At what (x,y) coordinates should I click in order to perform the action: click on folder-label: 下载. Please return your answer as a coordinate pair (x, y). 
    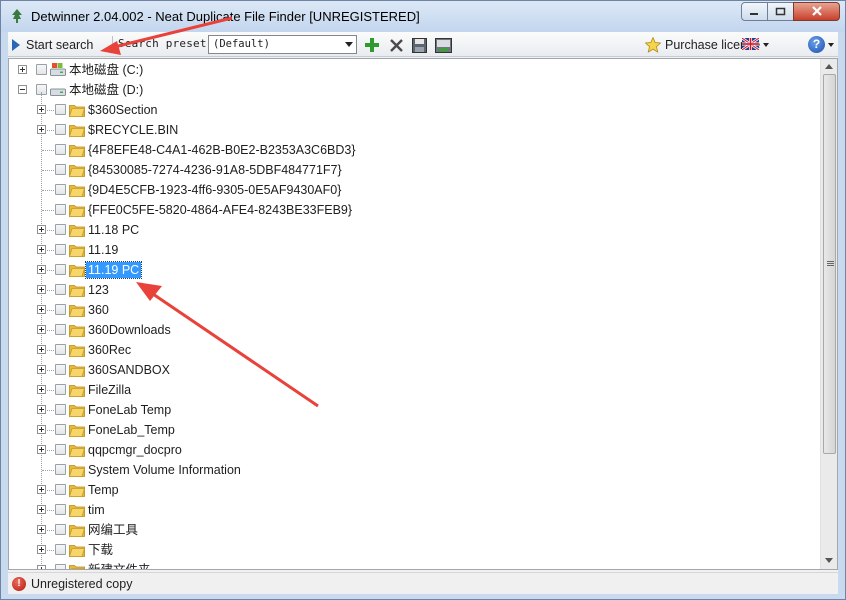
    Looking at the image, I should click on (100, 550).